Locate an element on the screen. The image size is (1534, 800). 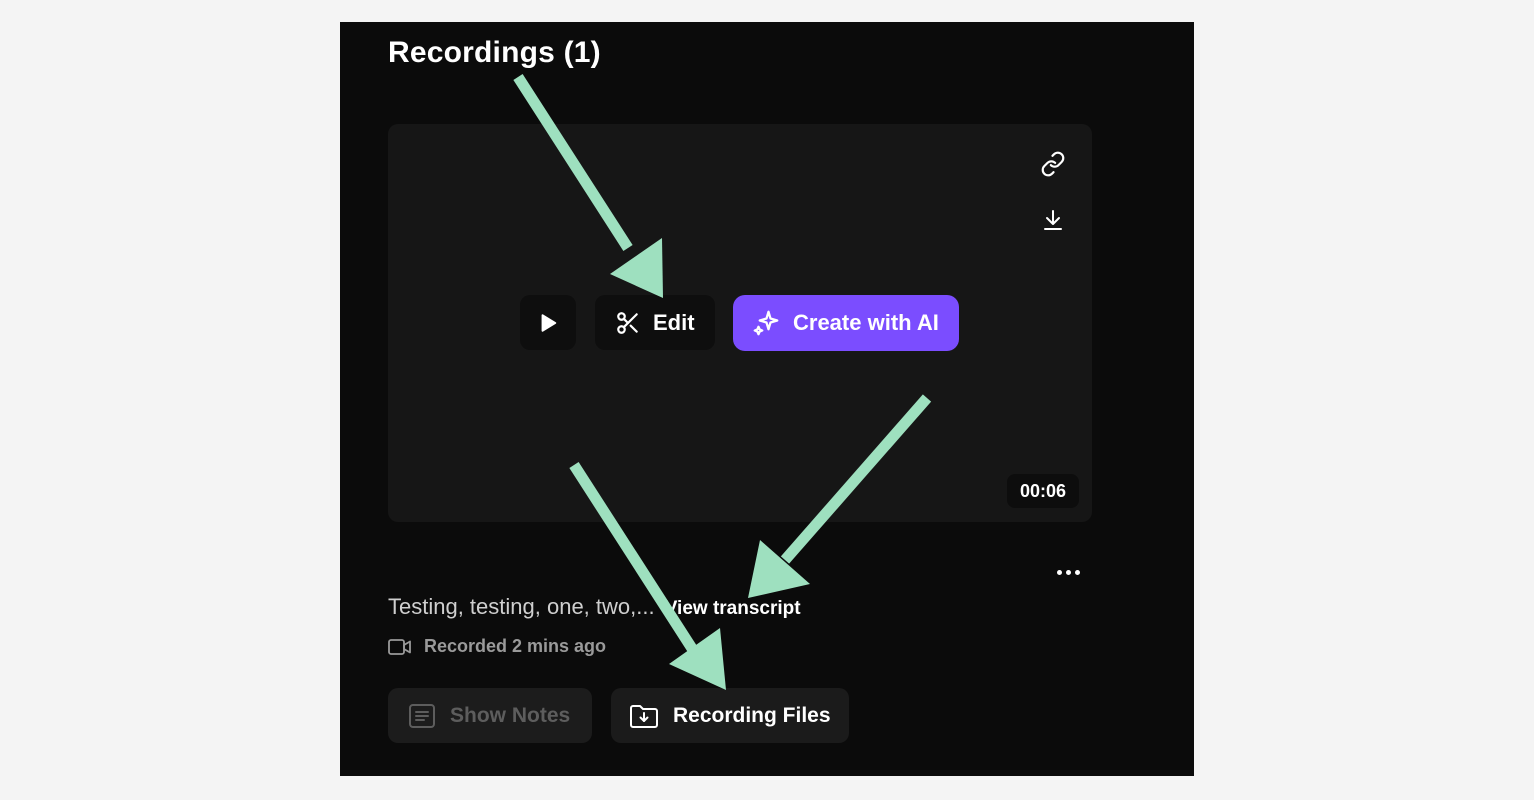
view-transcript-link: View transcript is located at coordinates (733, 608).